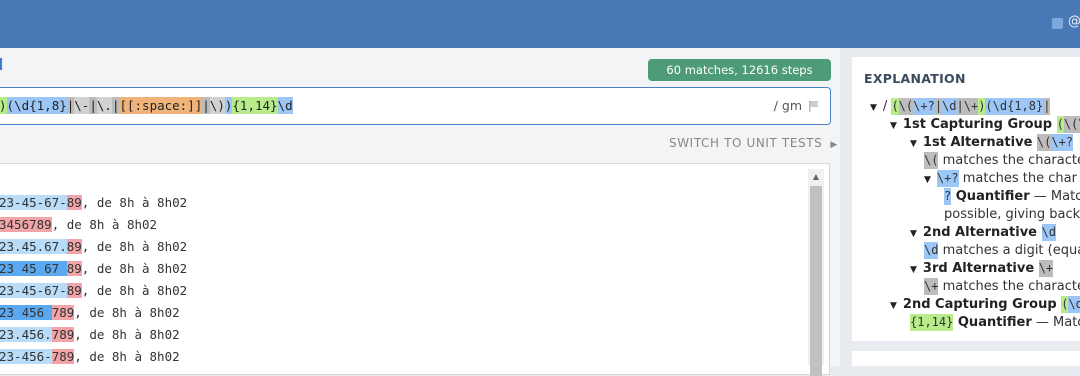 The height and width of the screenshot is (376, 1080). Describe the element at coordinates (1000, 179) in the screenshot. I see `explanation-row: ▼ \+? matches the char` at that location.